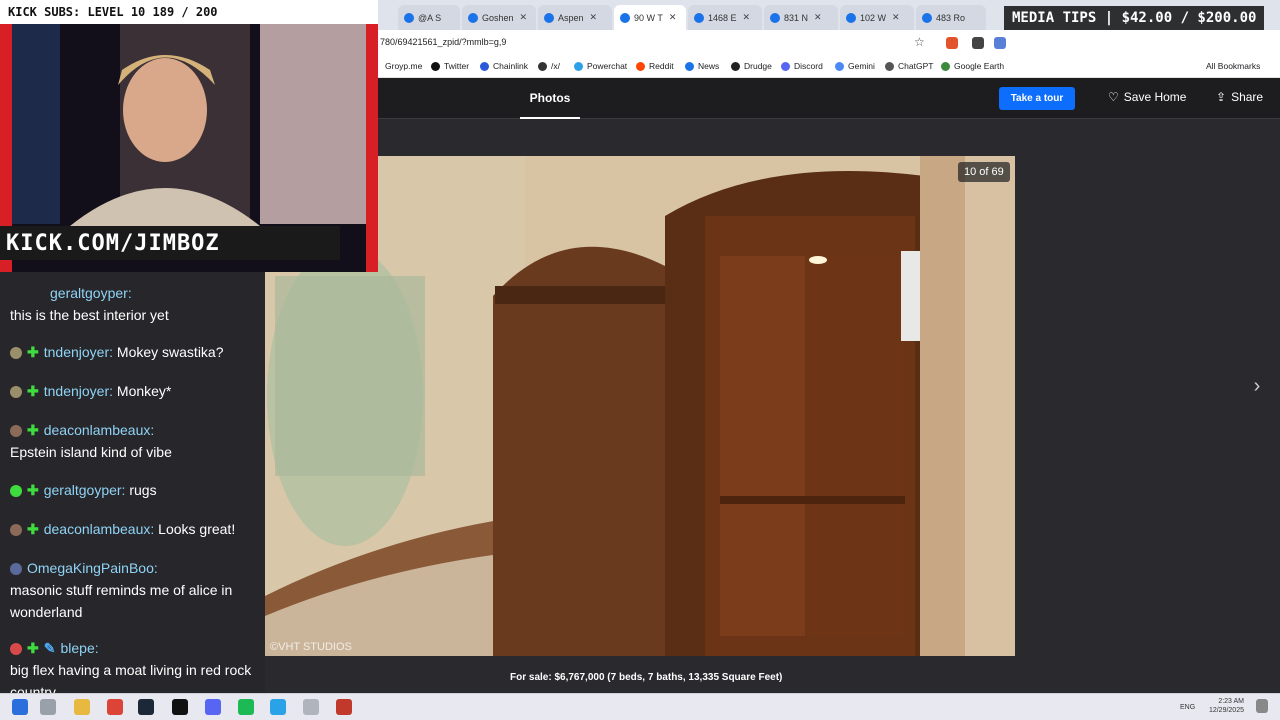 The width and height of the screenshot is (1280, 720). I want to click on bookmark-item: Reddit, so click(655, 66).